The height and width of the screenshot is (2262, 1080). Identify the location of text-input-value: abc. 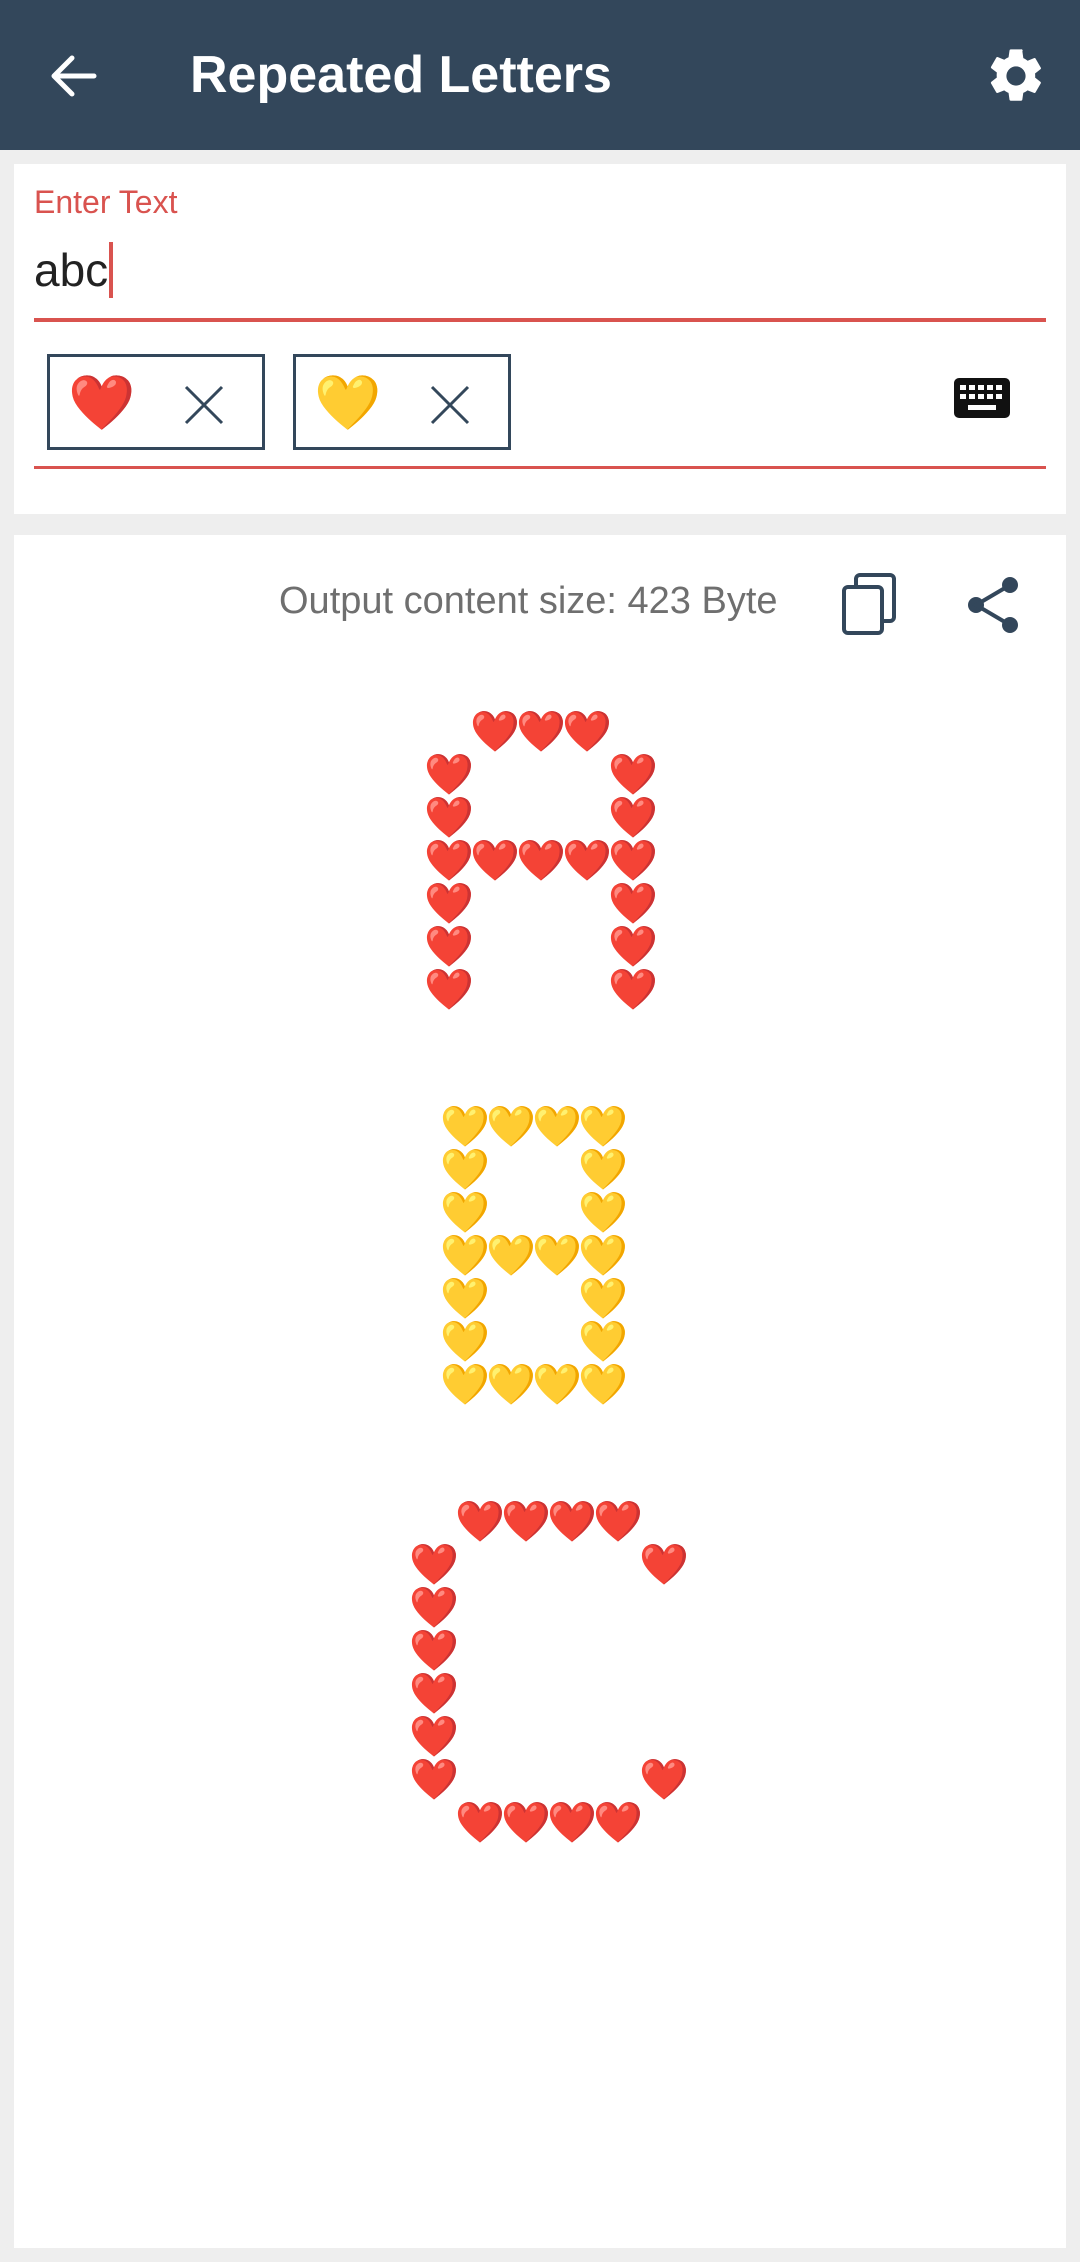
(71, 270).